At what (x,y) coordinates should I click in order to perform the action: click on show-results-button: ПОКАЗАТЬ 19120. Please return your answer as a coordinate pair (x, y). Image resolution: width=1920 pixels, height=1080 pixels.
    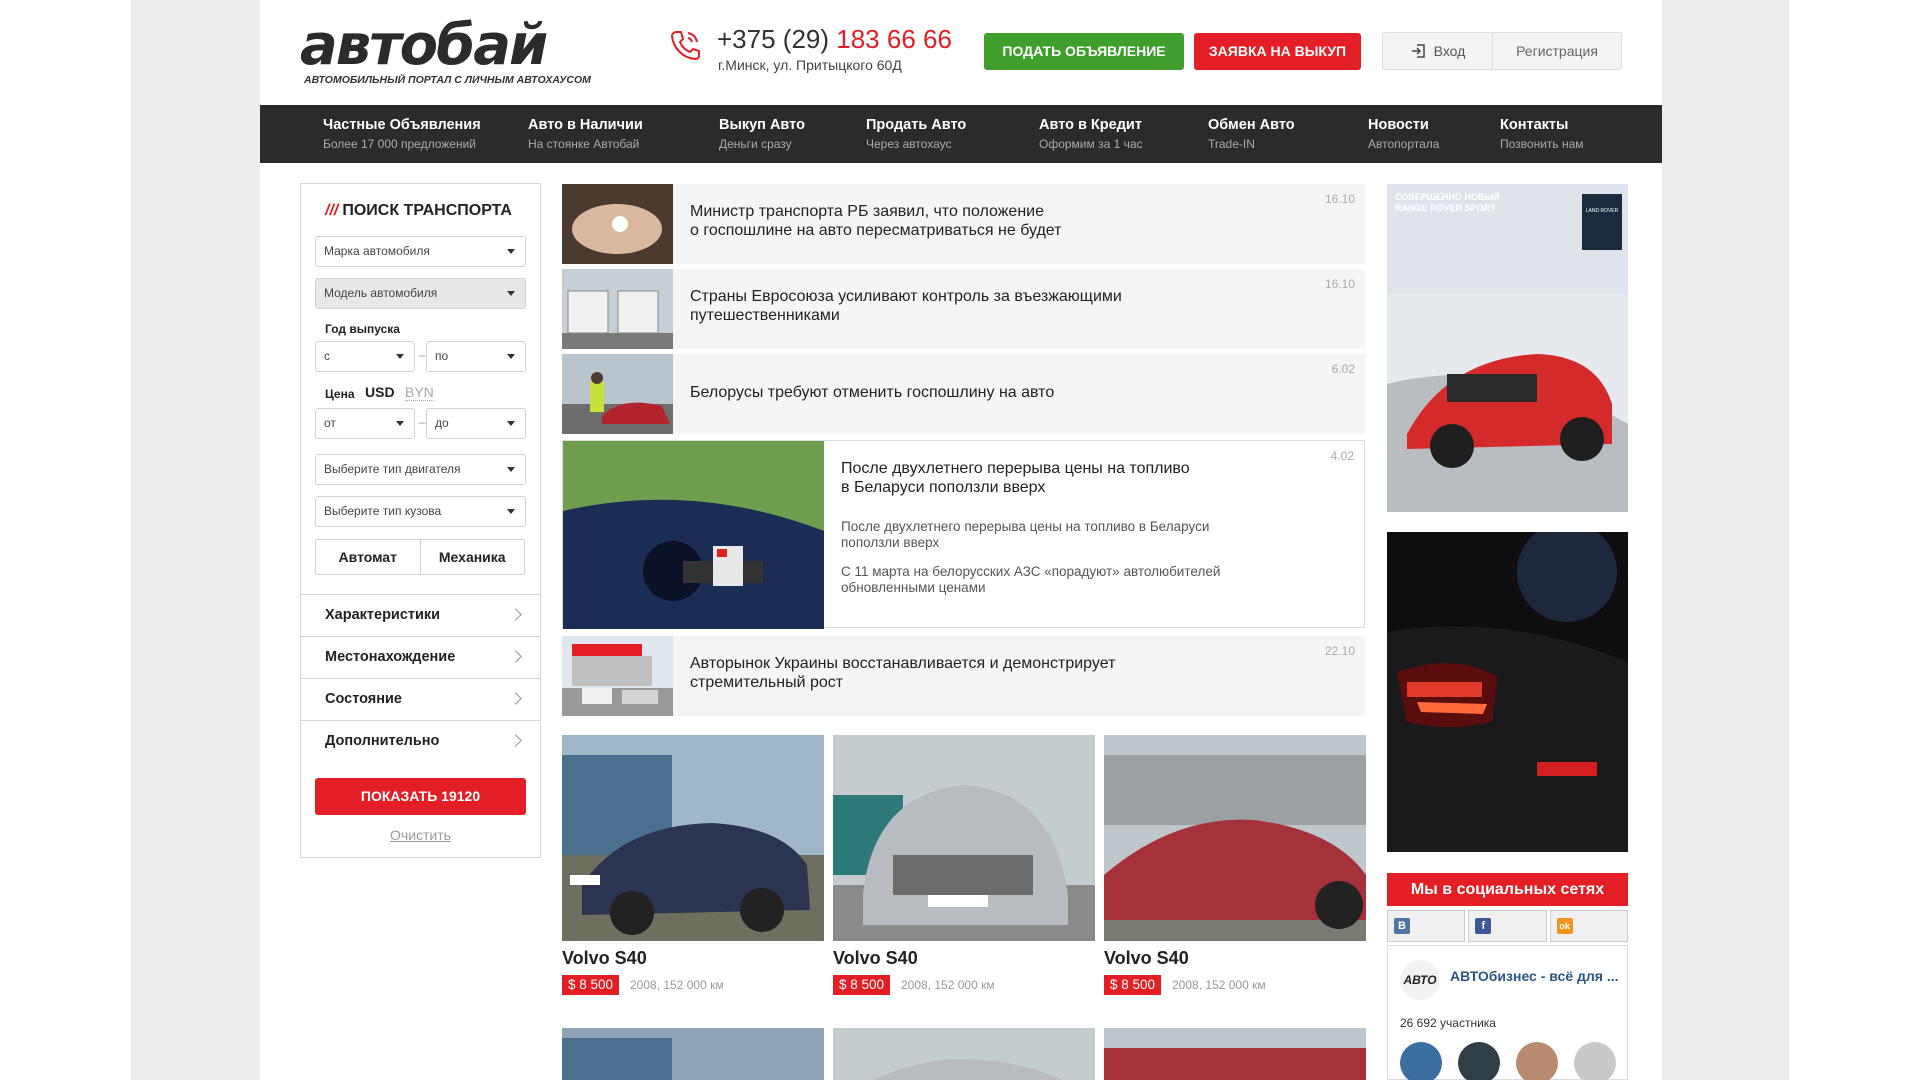
    Looking at the image, I should click on (420, 796).